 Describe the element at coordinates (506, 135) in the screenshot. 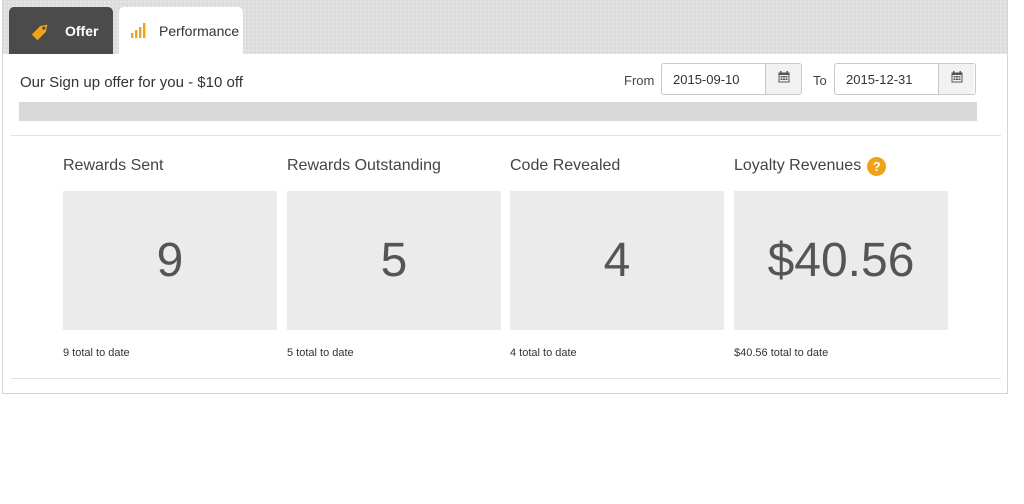

I see `divider-top` at that location.